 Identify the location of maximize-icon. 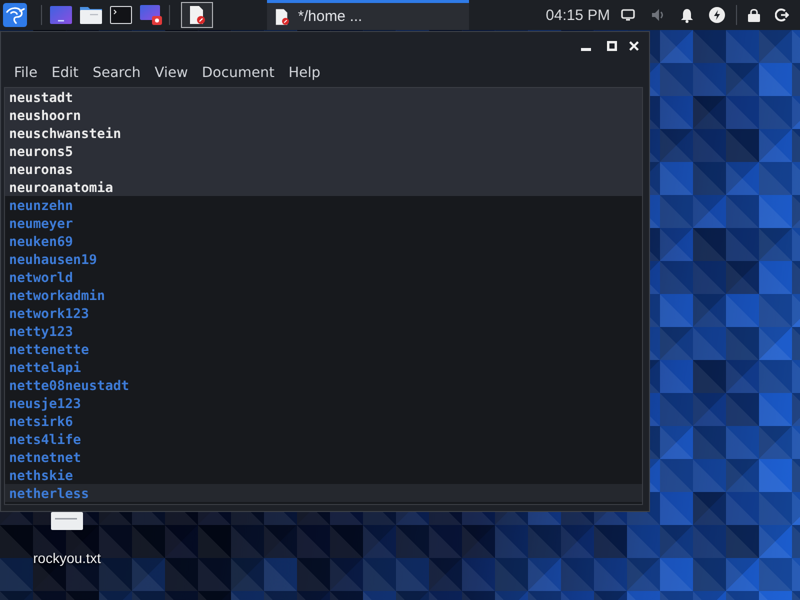
(612, 46).